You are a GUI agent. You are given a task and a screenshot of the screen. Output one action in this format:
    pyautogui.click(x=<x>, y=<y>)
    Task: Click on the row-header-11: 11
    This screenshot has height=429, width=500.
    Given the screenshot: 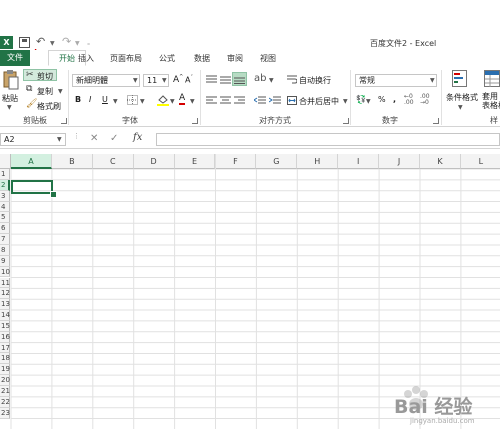 What is the action you would take?
    pyautogui.click(x=5, y=283)
    